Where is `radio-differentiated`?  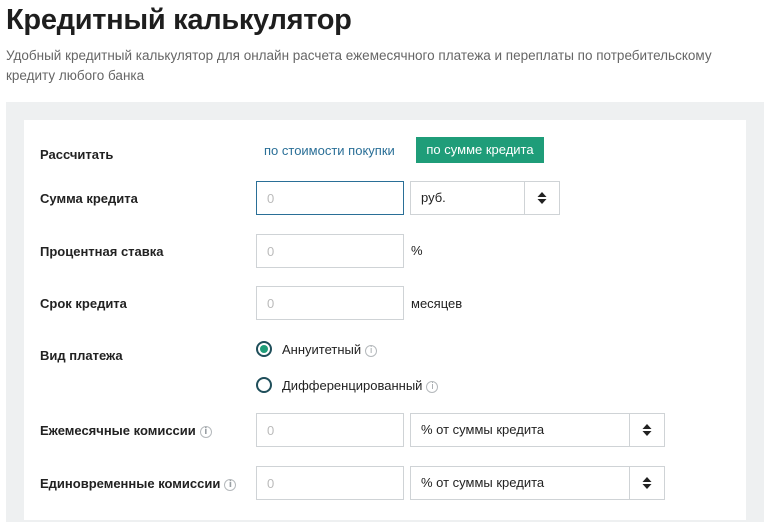
radio-differentiated is located at coordinates (264, 385).